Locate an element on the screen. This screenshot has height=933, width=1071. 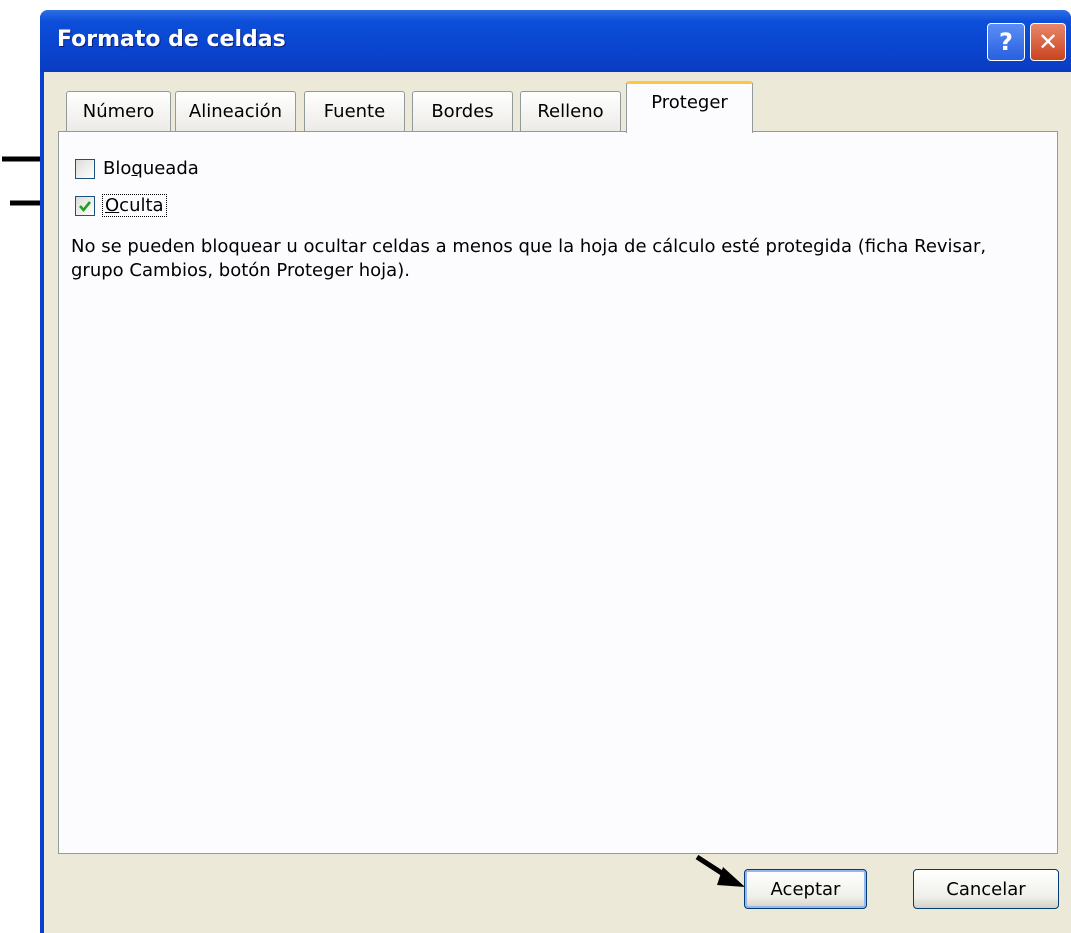
tab-label: Fuente is located at coordinates (354, 111).